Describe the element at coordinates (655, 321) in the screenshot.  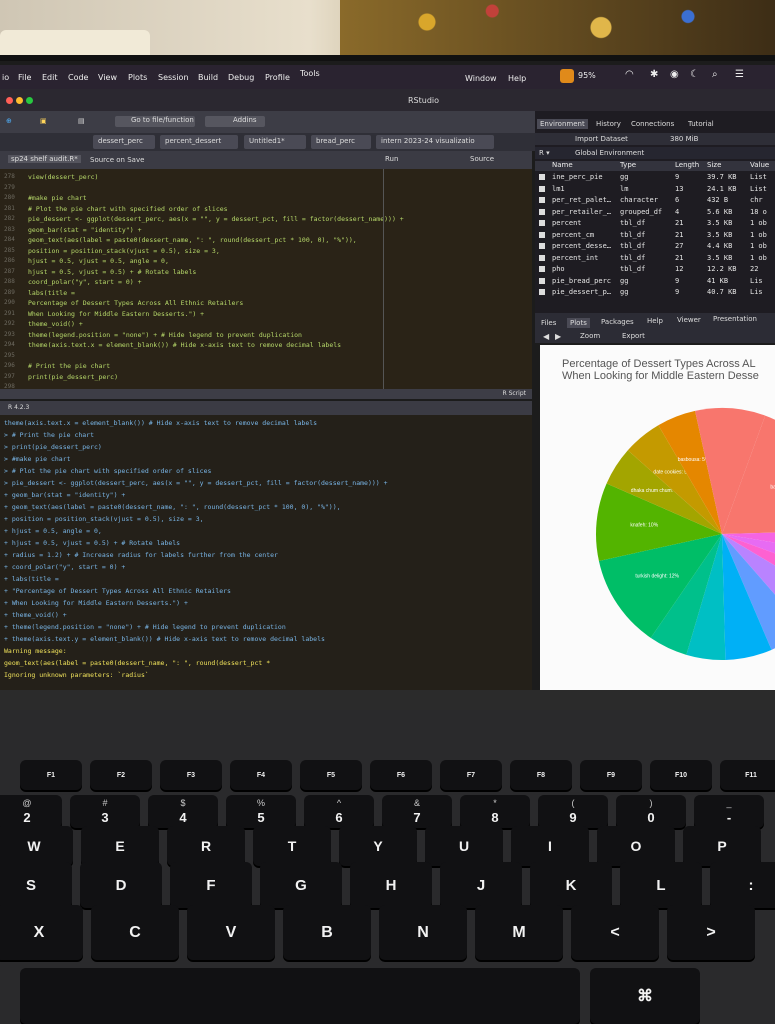
I see `tab-help: Help` at that location.